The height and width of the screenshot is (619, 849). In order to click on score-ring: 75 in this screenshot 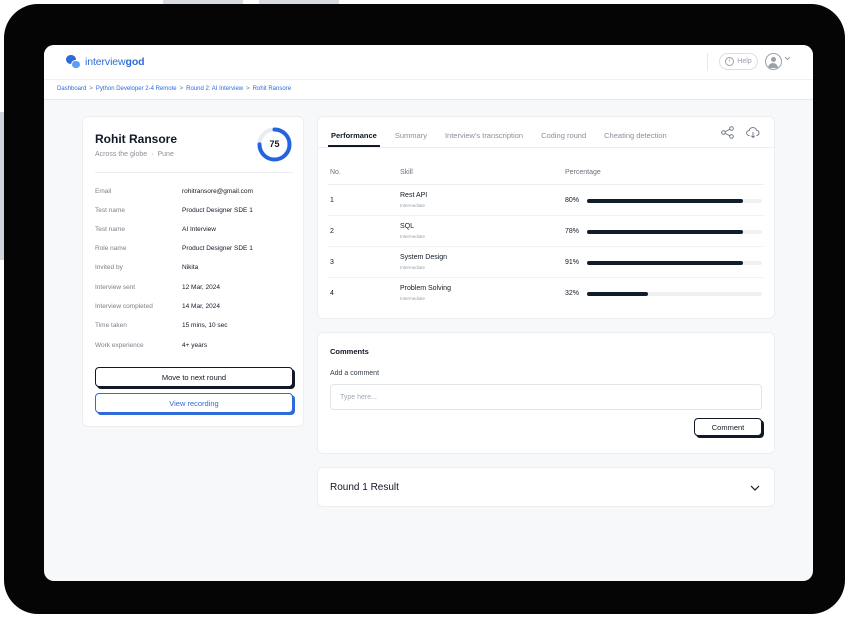, I will do `click(274, 144)`.